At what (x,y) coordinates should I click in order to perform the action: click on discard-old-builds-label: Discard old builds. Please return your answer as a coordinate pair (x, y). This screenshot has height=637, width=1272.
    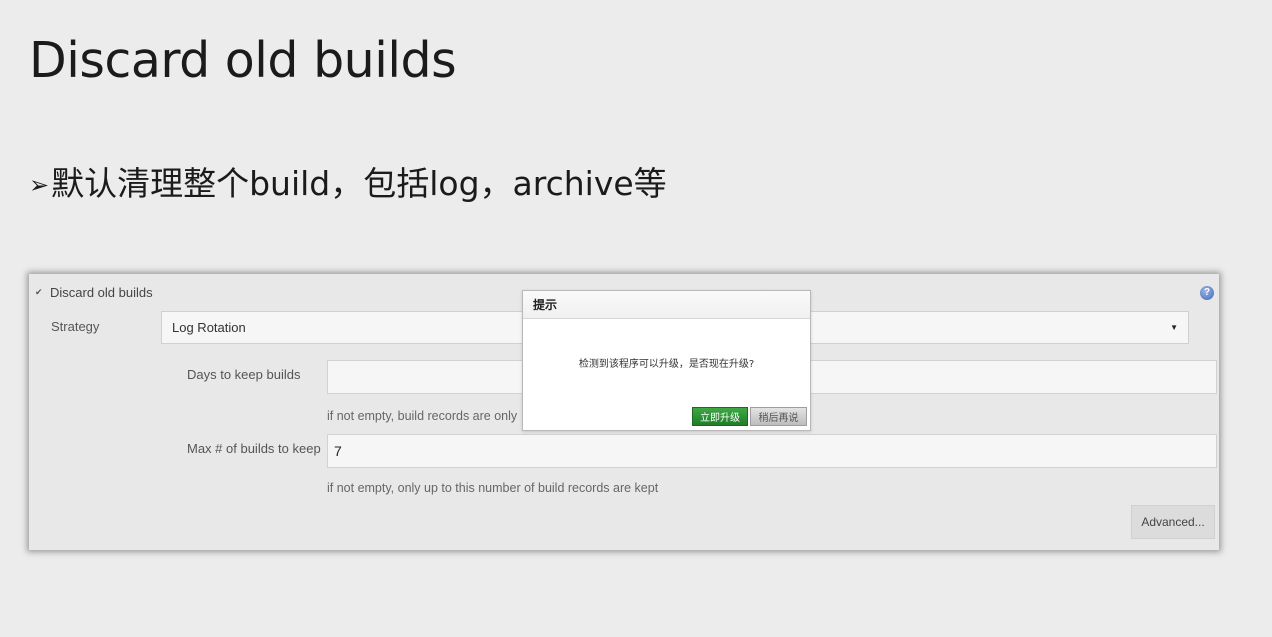
    Looking at the image, I should click on (101, 292).